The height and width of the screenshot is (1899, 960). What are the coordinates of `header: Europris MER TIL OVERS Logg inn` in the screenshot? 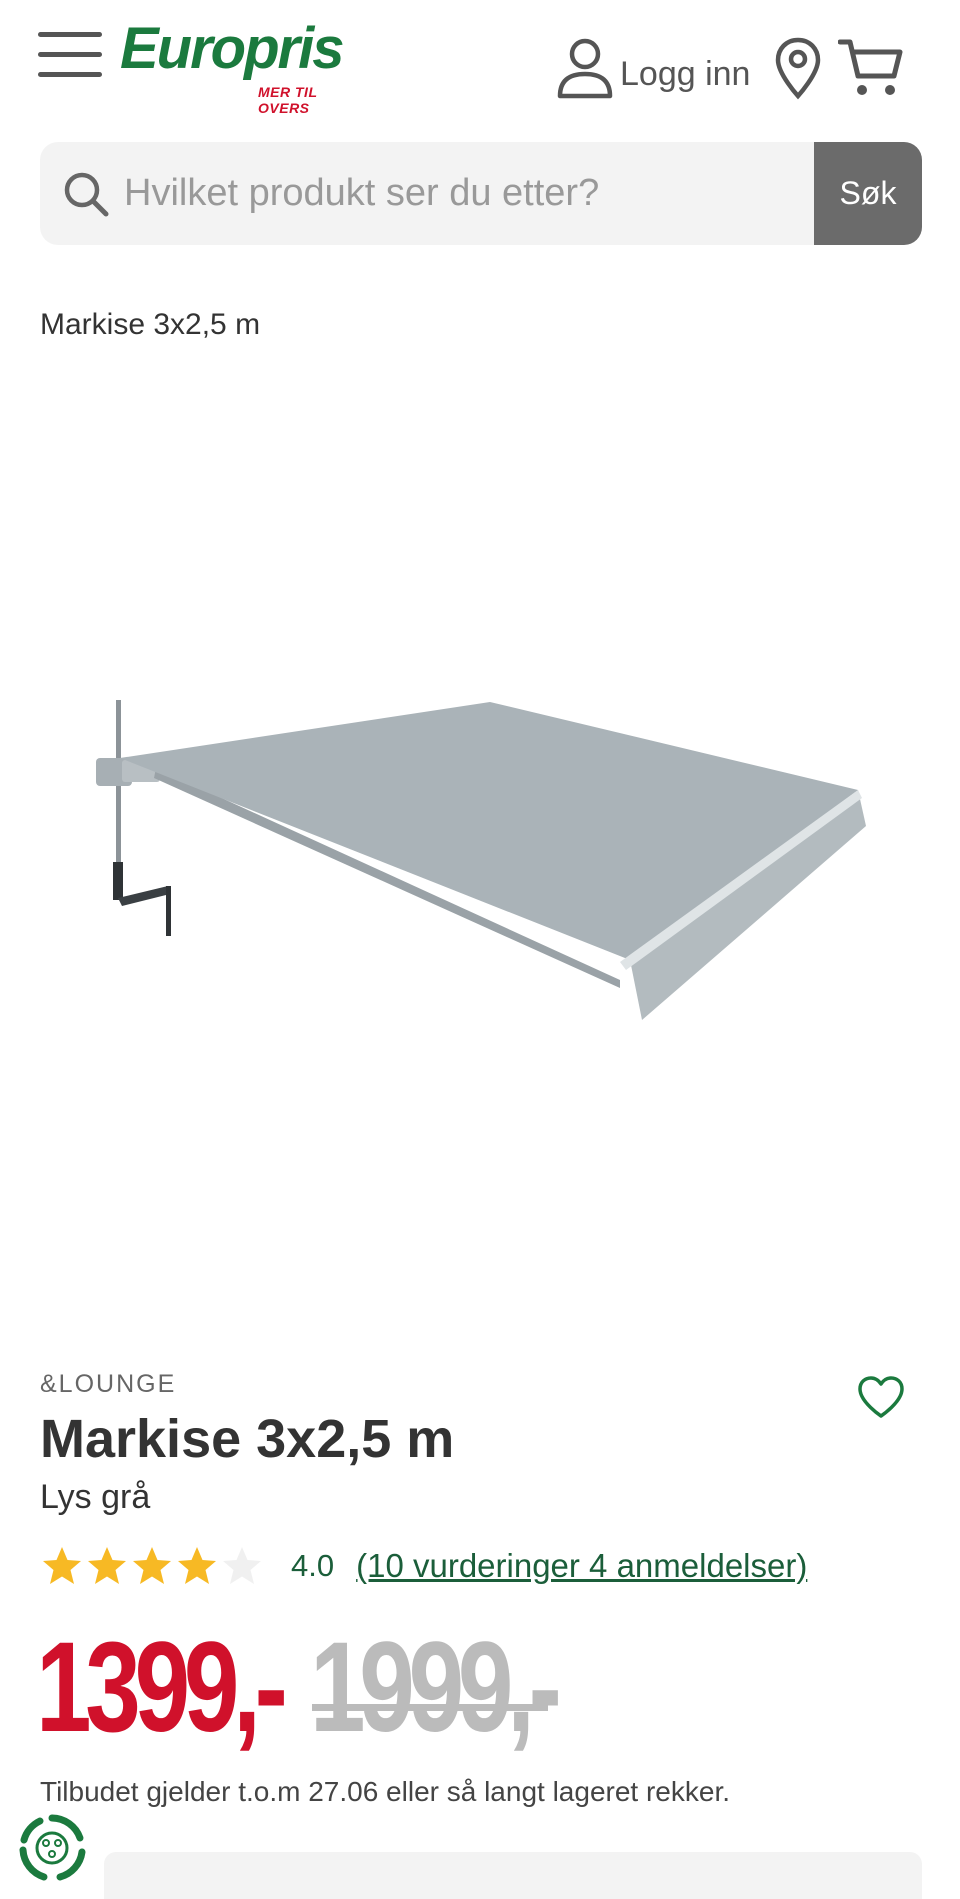 It's located at (480, 65).